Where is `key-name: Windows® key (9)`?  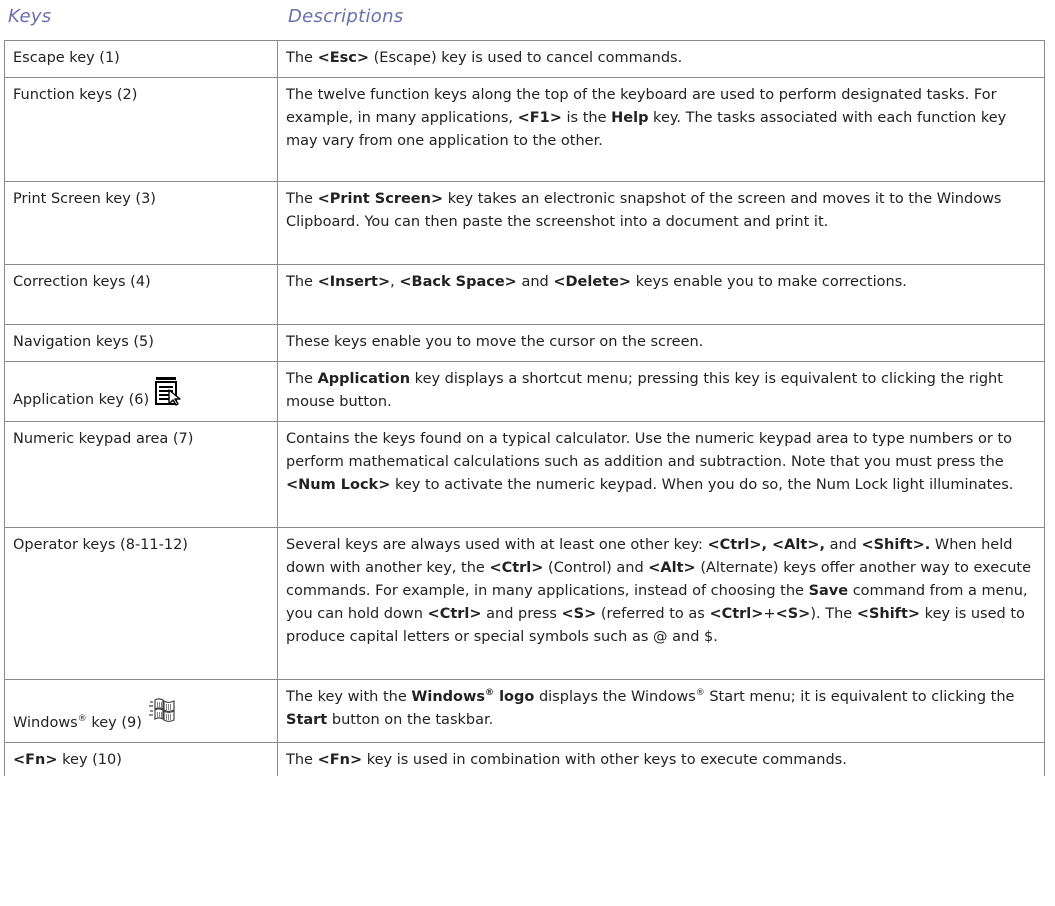
key-name: Windows® key (9) is located at coordinates (77, 723).